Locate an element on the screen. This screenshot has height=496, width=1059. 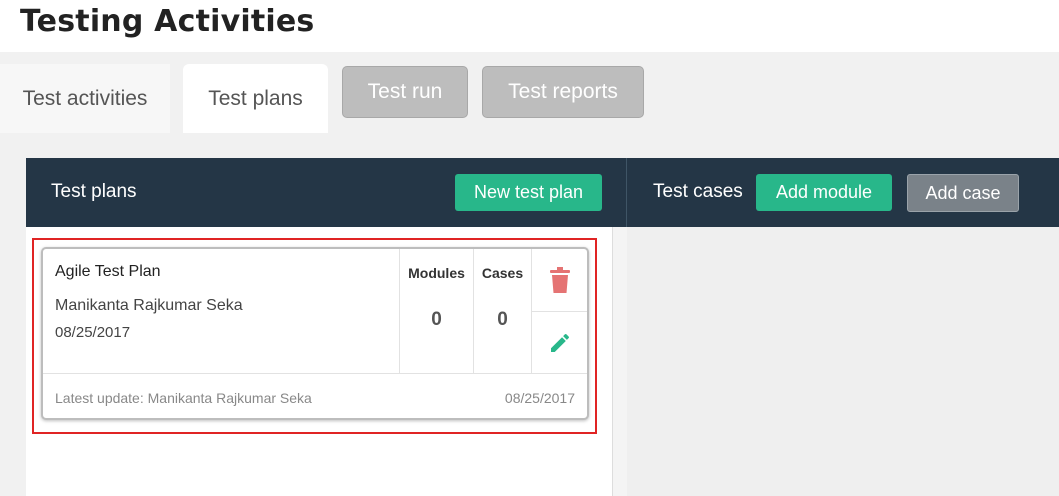
tab-test-plans: Test plans is located at coordinates (255, 98).